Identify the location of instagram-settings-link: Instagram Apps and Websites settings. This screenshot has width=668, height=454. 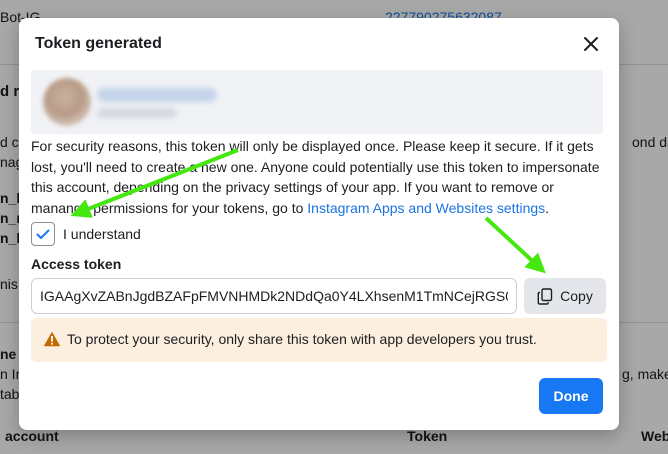
(426, 208).